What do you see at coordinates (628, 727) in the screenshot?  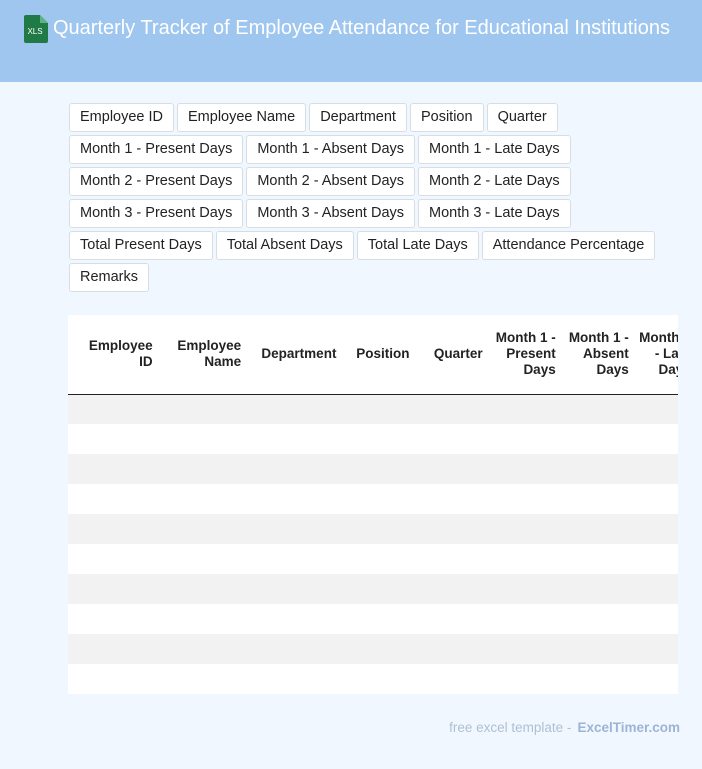 I see `footer-brand-link: ExcelTimer.com` at bounding box center [628, 727].